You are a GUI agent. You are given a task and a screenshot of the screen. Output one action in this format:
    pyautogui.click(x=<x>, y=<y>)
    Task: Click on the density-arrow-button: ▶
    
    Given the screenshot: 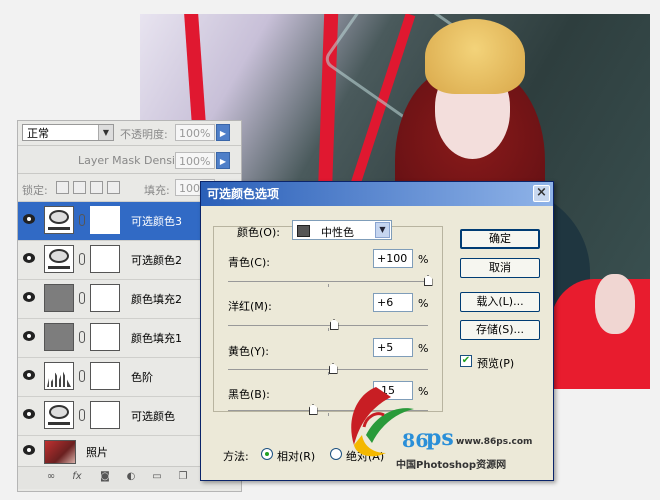 What is the action you would take?
    pyautogui.click(x=223, y=160)
    